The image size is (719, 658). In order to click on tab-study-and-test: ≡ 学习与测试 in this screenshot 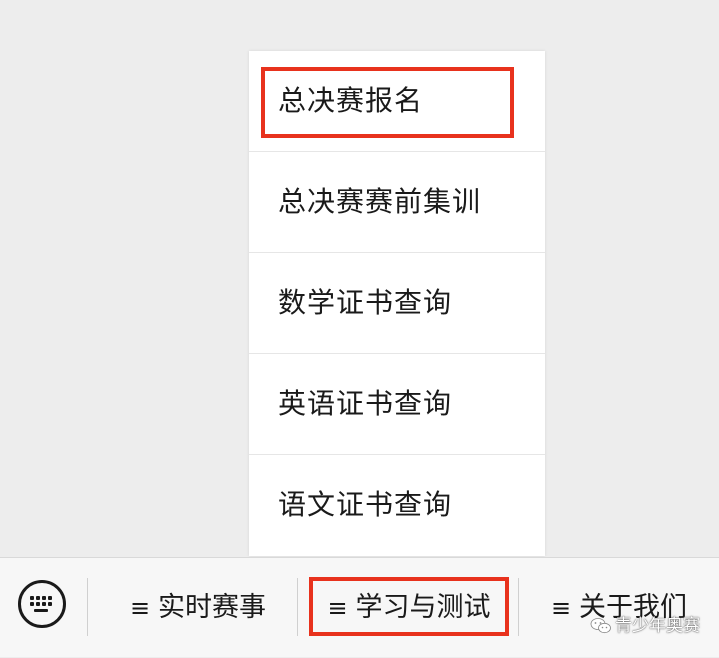, I will do `click(409, 607)`.